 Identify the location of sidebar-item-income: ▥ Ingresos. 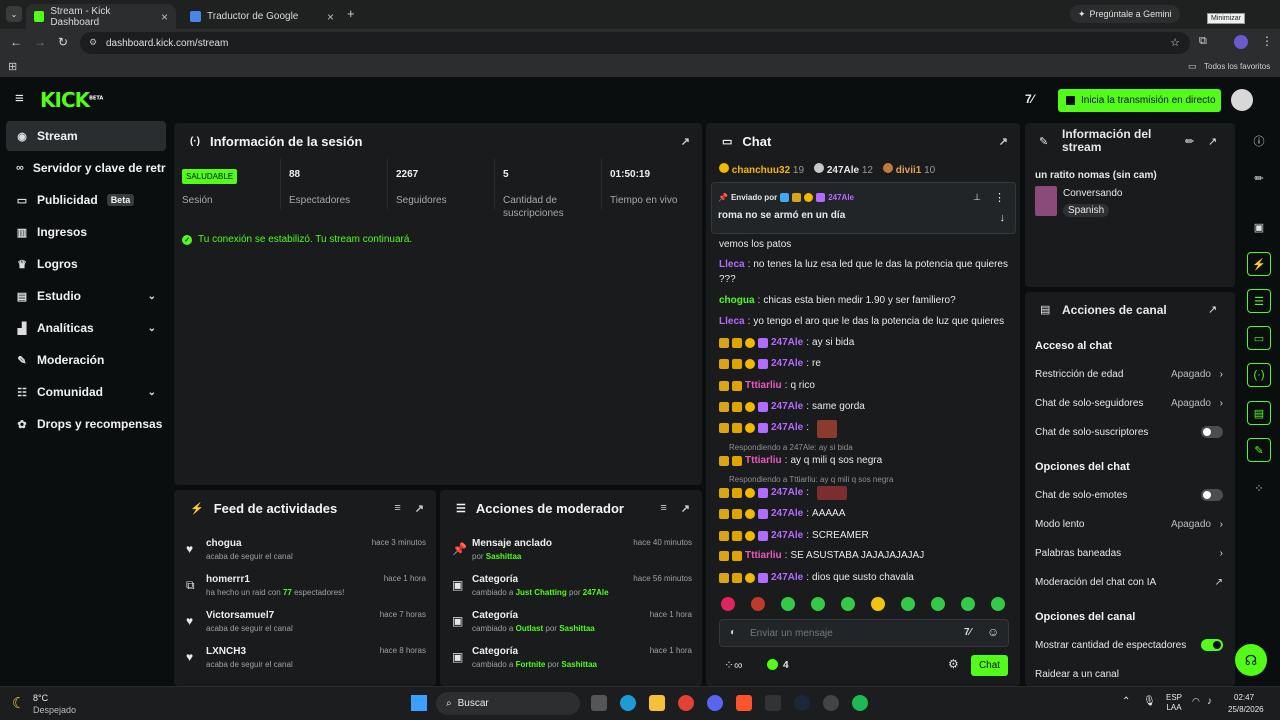
(86, 232).